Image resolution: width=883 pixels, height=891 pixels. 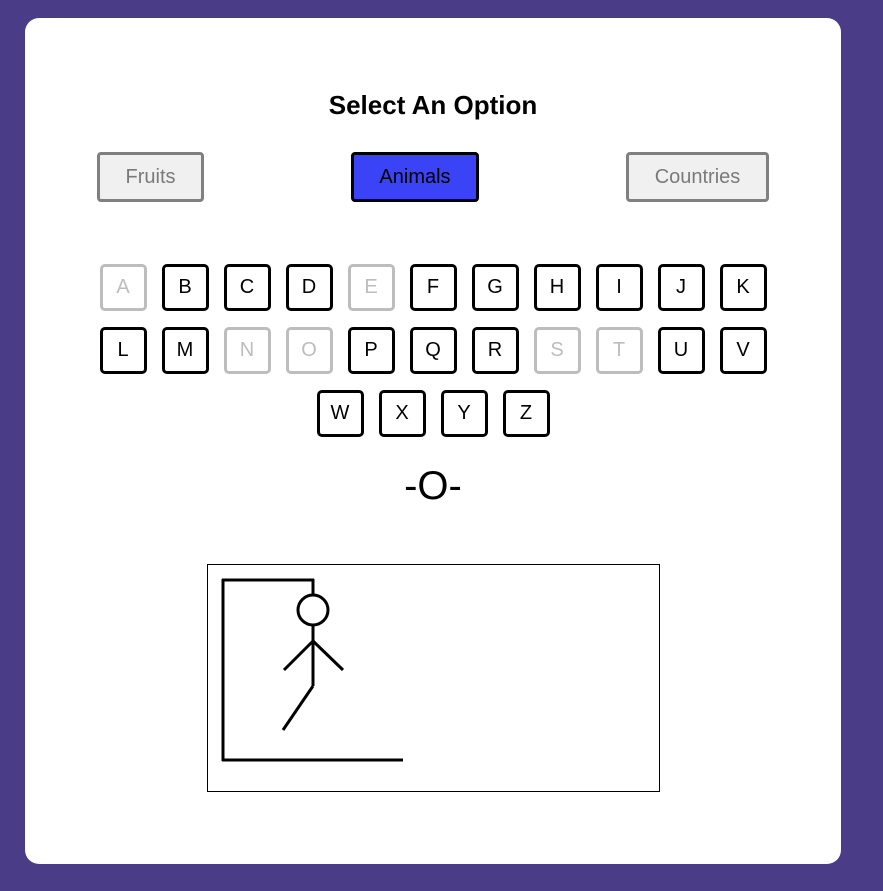 What do you see at coordinates (185, 350) in the screenshot?
I see `letter-button-m: M` at bounding box center [185, 350].